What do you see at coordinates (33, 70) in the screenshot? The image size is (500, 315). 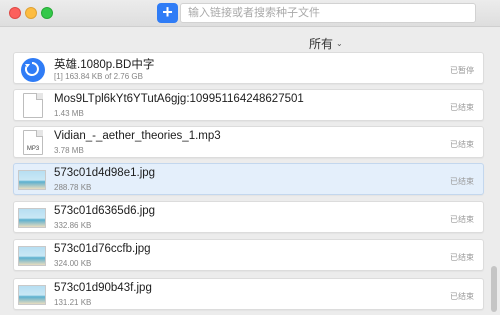 I see `sync-icon` at bounding box center [33, 70].